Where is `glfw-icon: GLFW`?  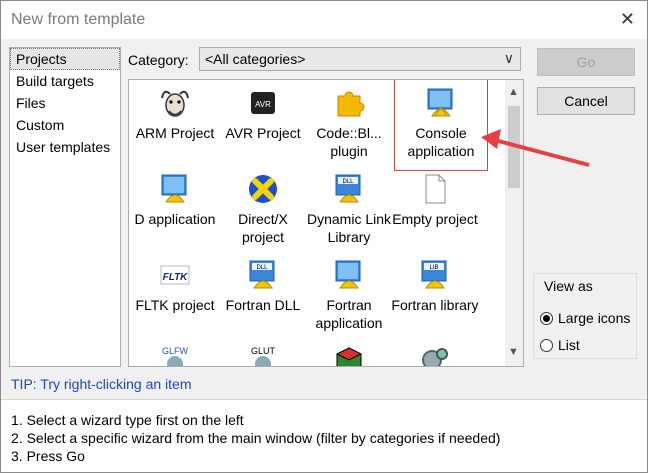 glfw-icon: GLFW is located at coordinates (175, 356).